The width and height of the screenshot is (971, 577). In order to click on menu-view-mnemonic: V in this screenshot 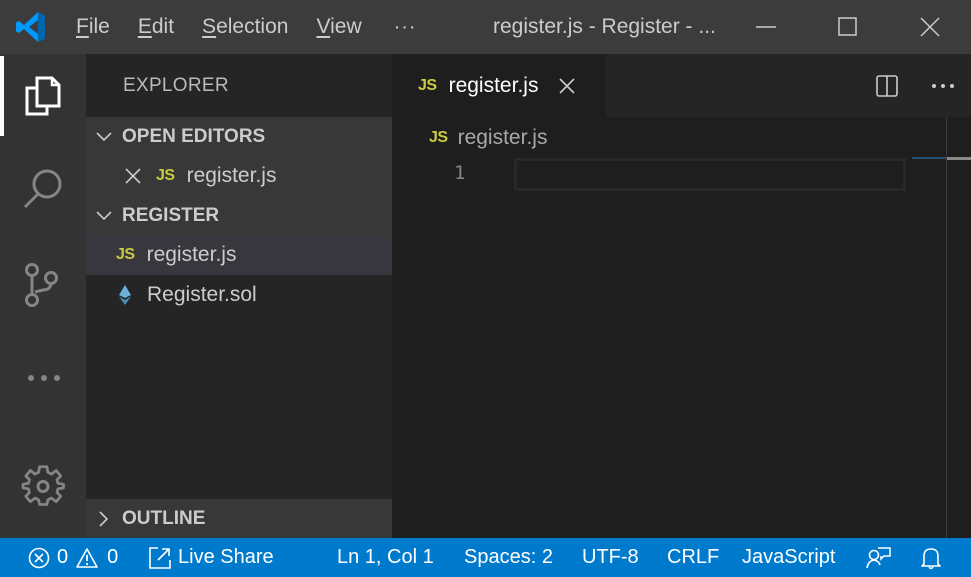, I will do `click(323, 26)`.